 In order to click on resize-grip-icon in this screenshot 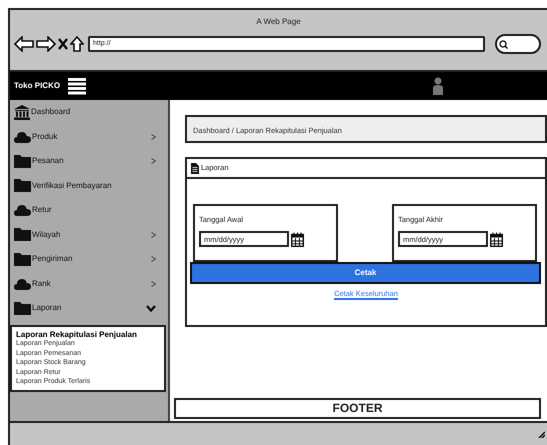, I will do `click(541, 434)`.